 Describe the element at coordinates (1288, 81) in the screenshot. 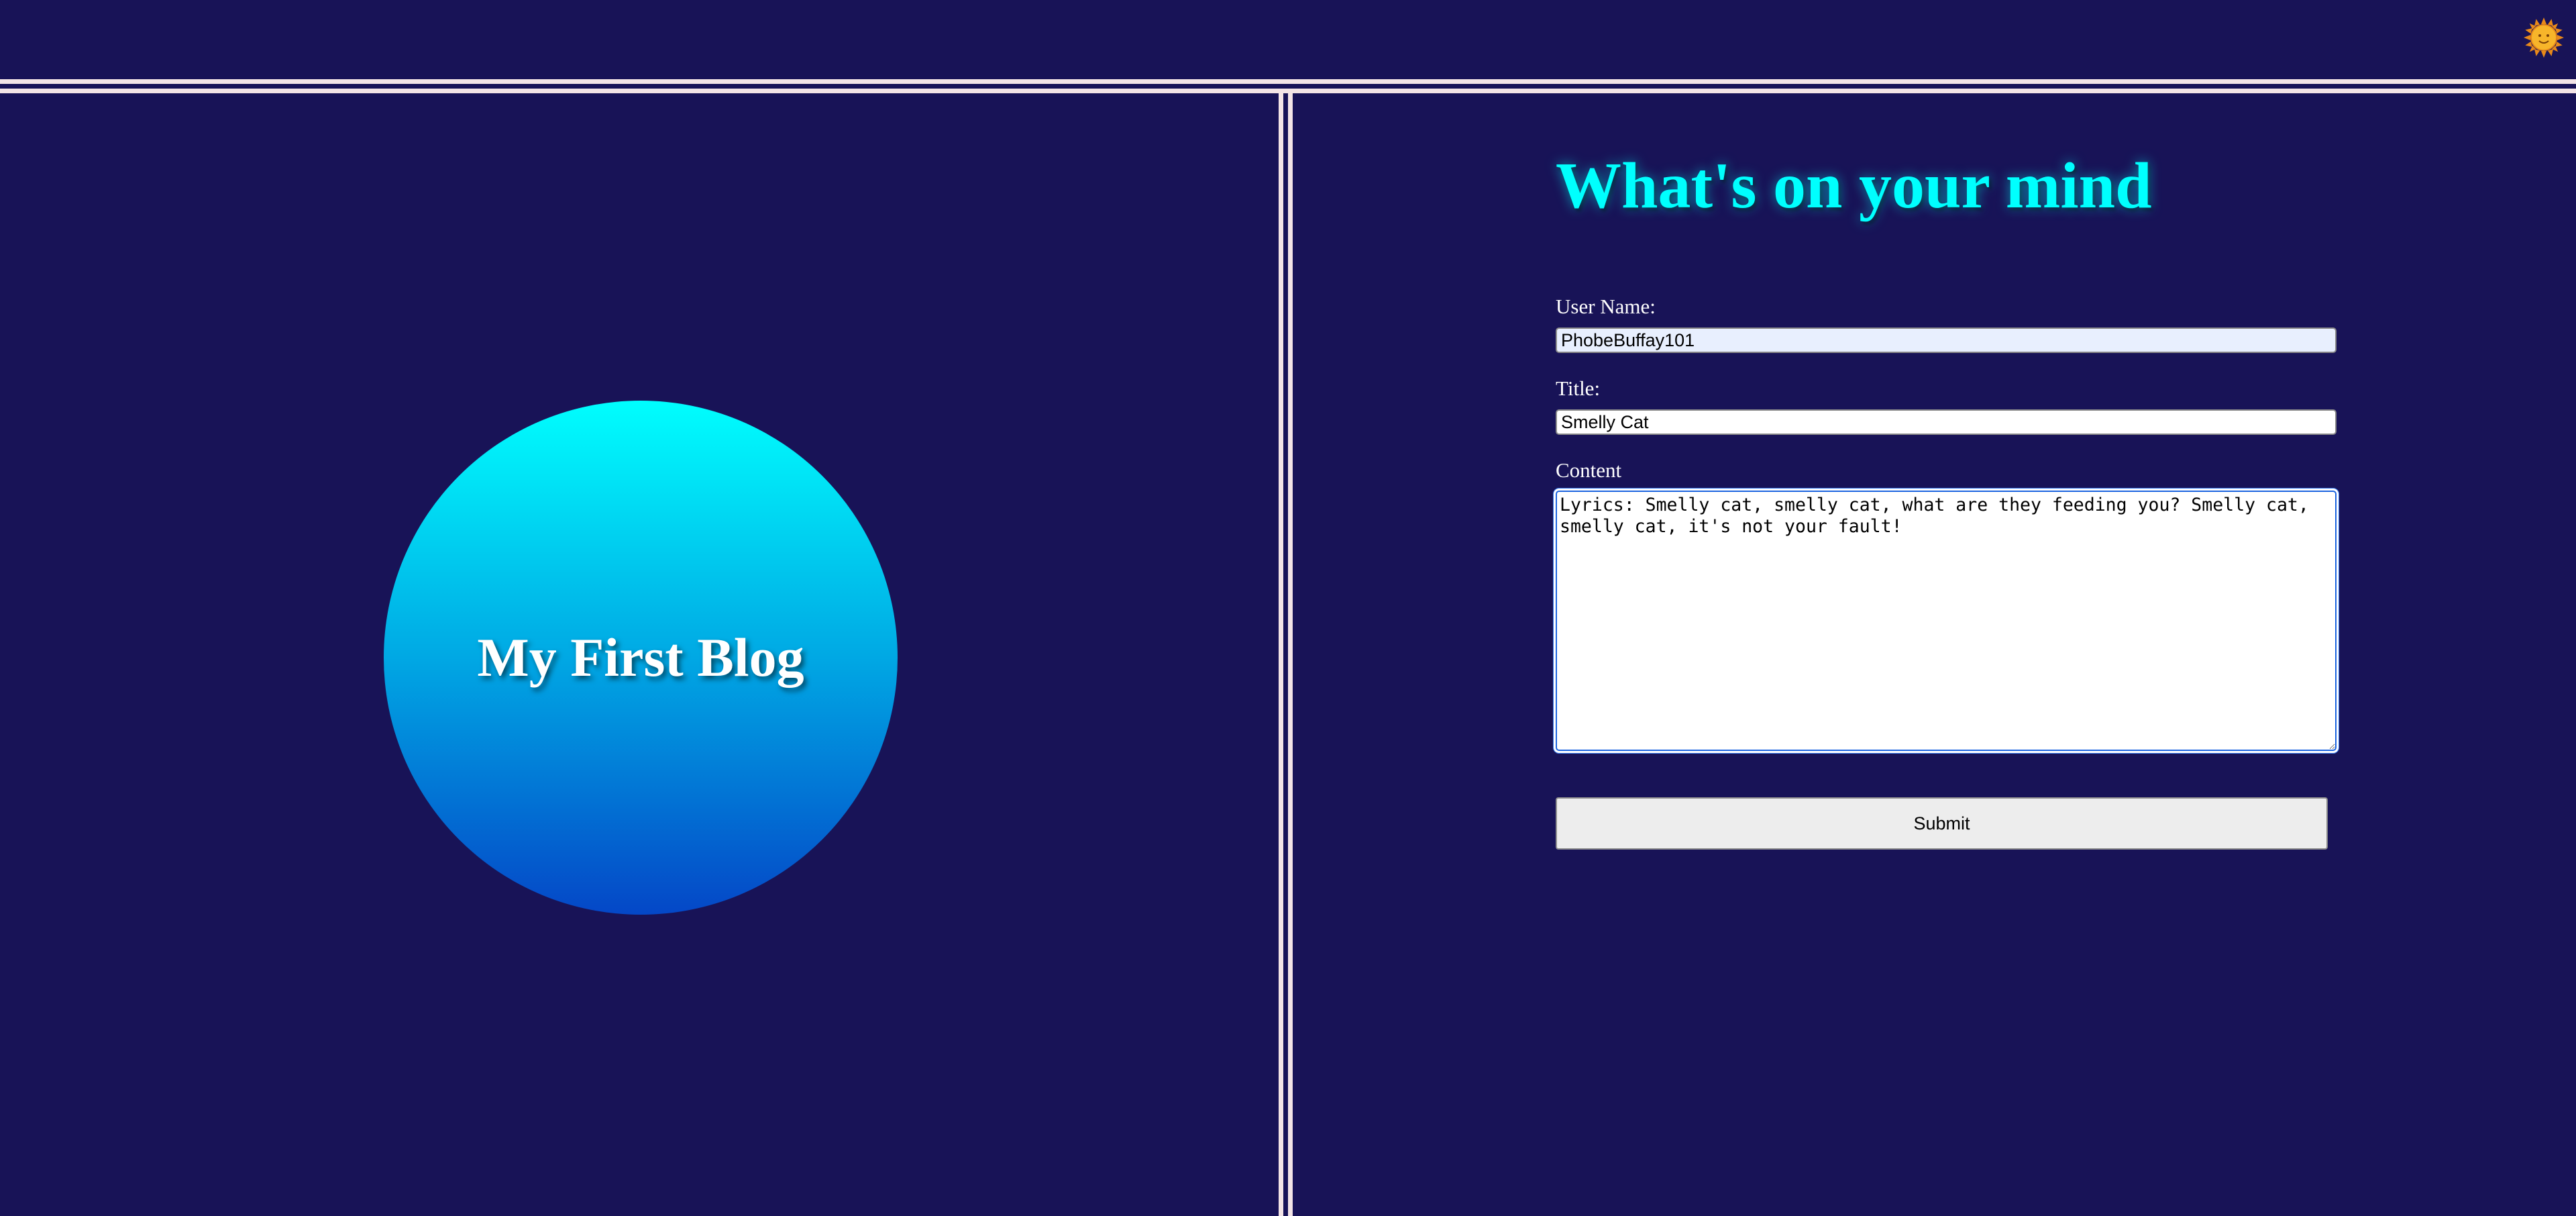

I see `header-divider-top` at that location.